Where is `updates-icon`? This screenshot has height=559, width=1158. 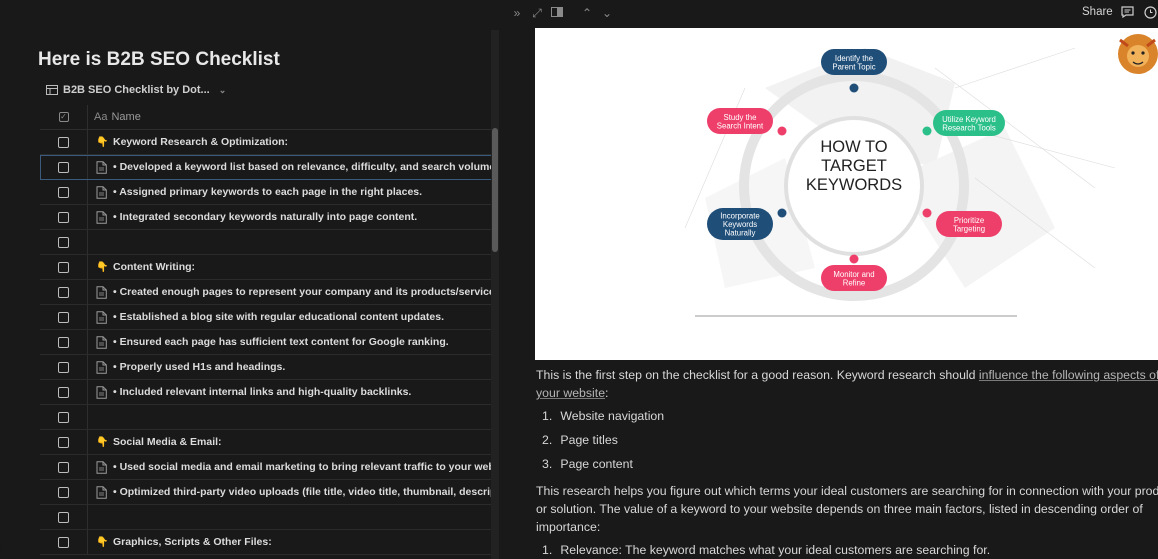
updates-icon is located at coordinates (1150, 13).